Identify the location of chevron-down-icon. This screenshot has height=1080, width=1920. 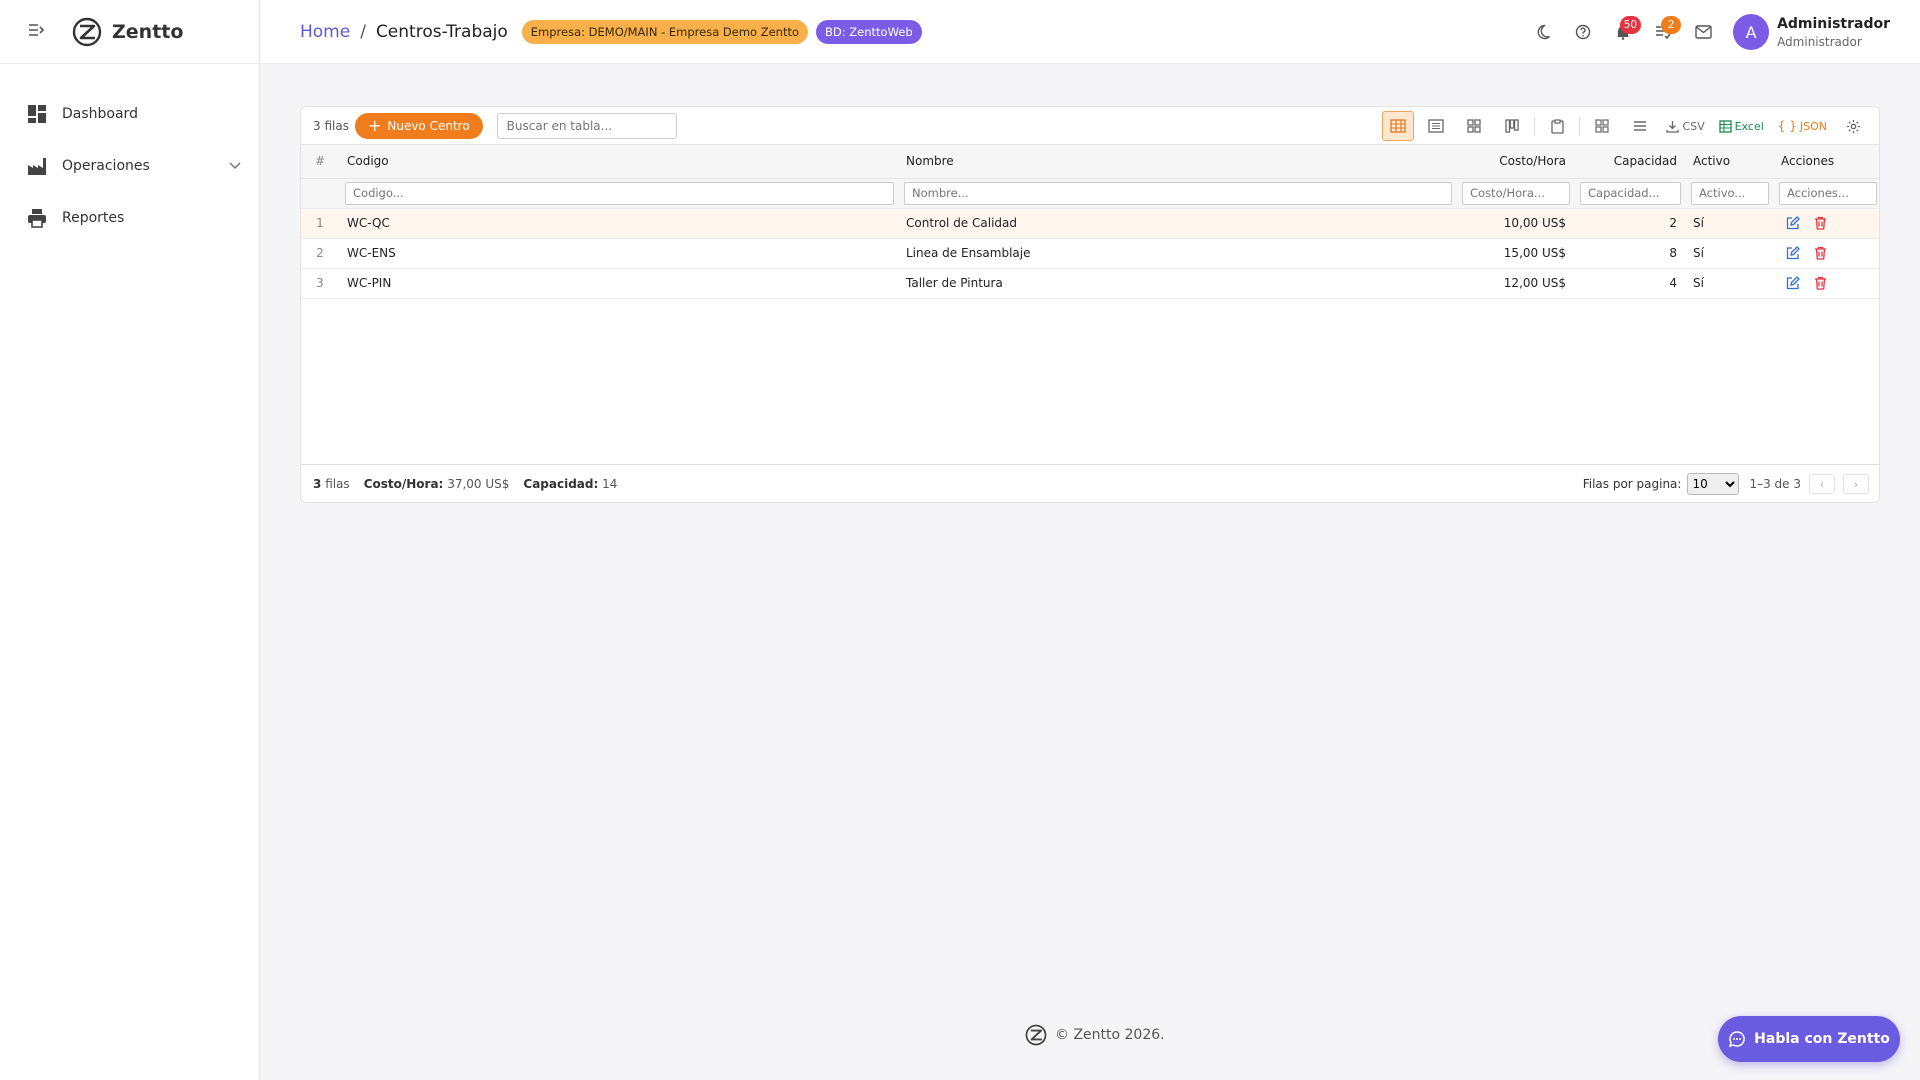
(235, 166).